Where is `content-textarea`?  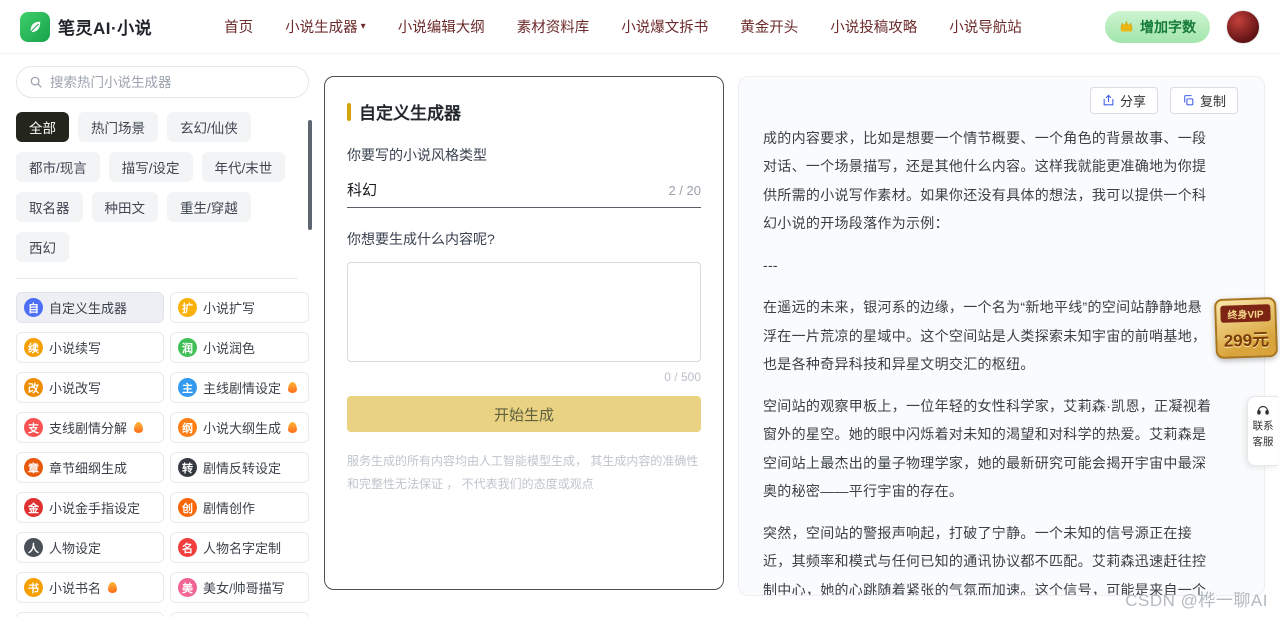 content-textarea is located at coordinates (524, 312).